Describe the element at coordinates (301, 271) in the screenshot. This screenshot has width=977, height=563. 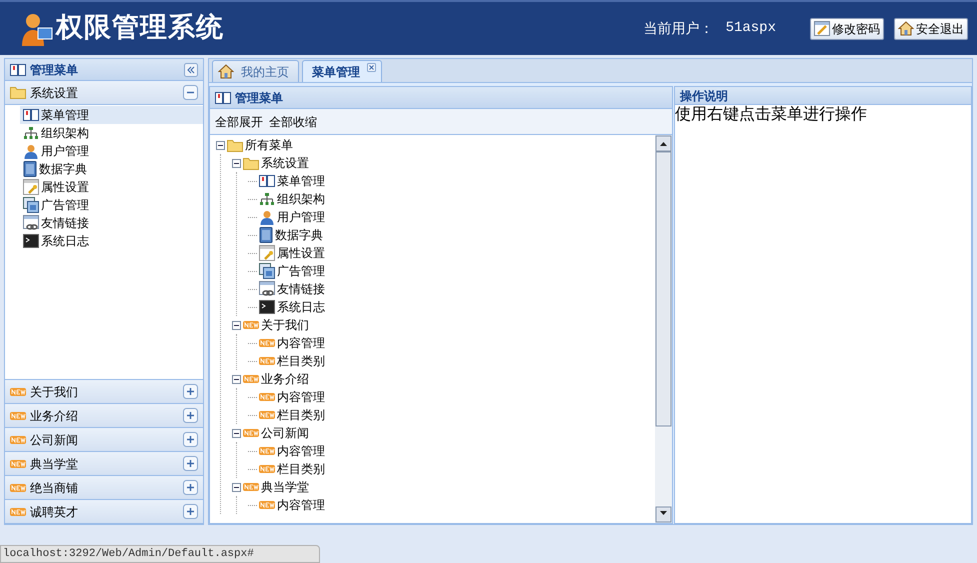
I see `tree-item: 广告管理` at that location.